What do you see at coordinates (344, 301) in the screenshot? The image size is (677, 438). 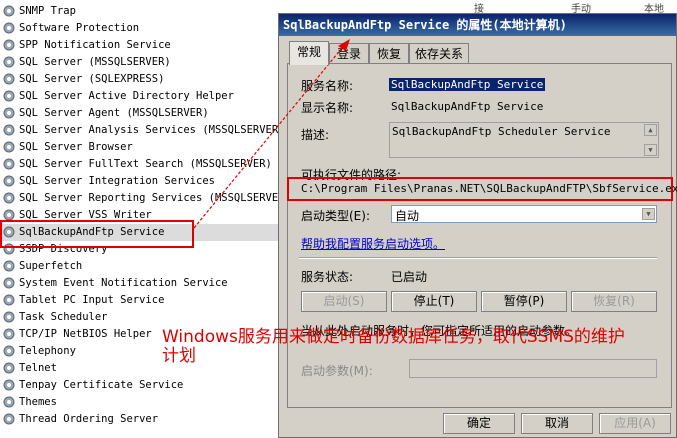 I see `start-button: 启动(S)` at bounding box center [344, 301].